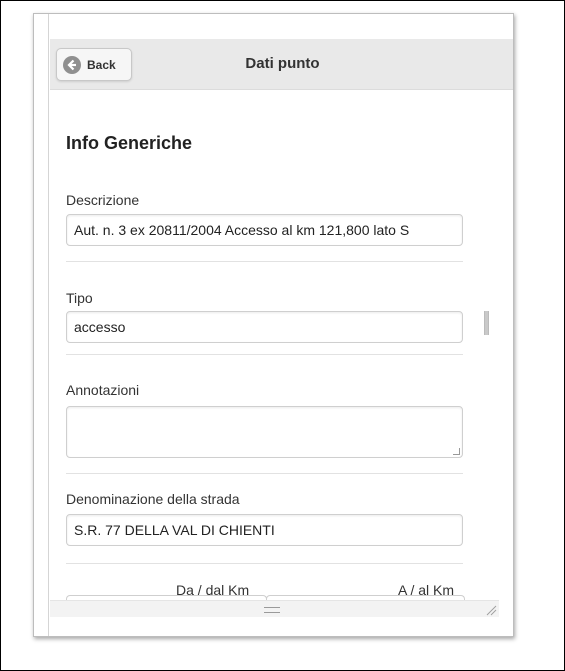 This screenshot has height=671, width=565. What do you see at coordinates (79, 298) in the screenshot?
I see `tipo-label: Tipo` at bounding box center [79, 298].